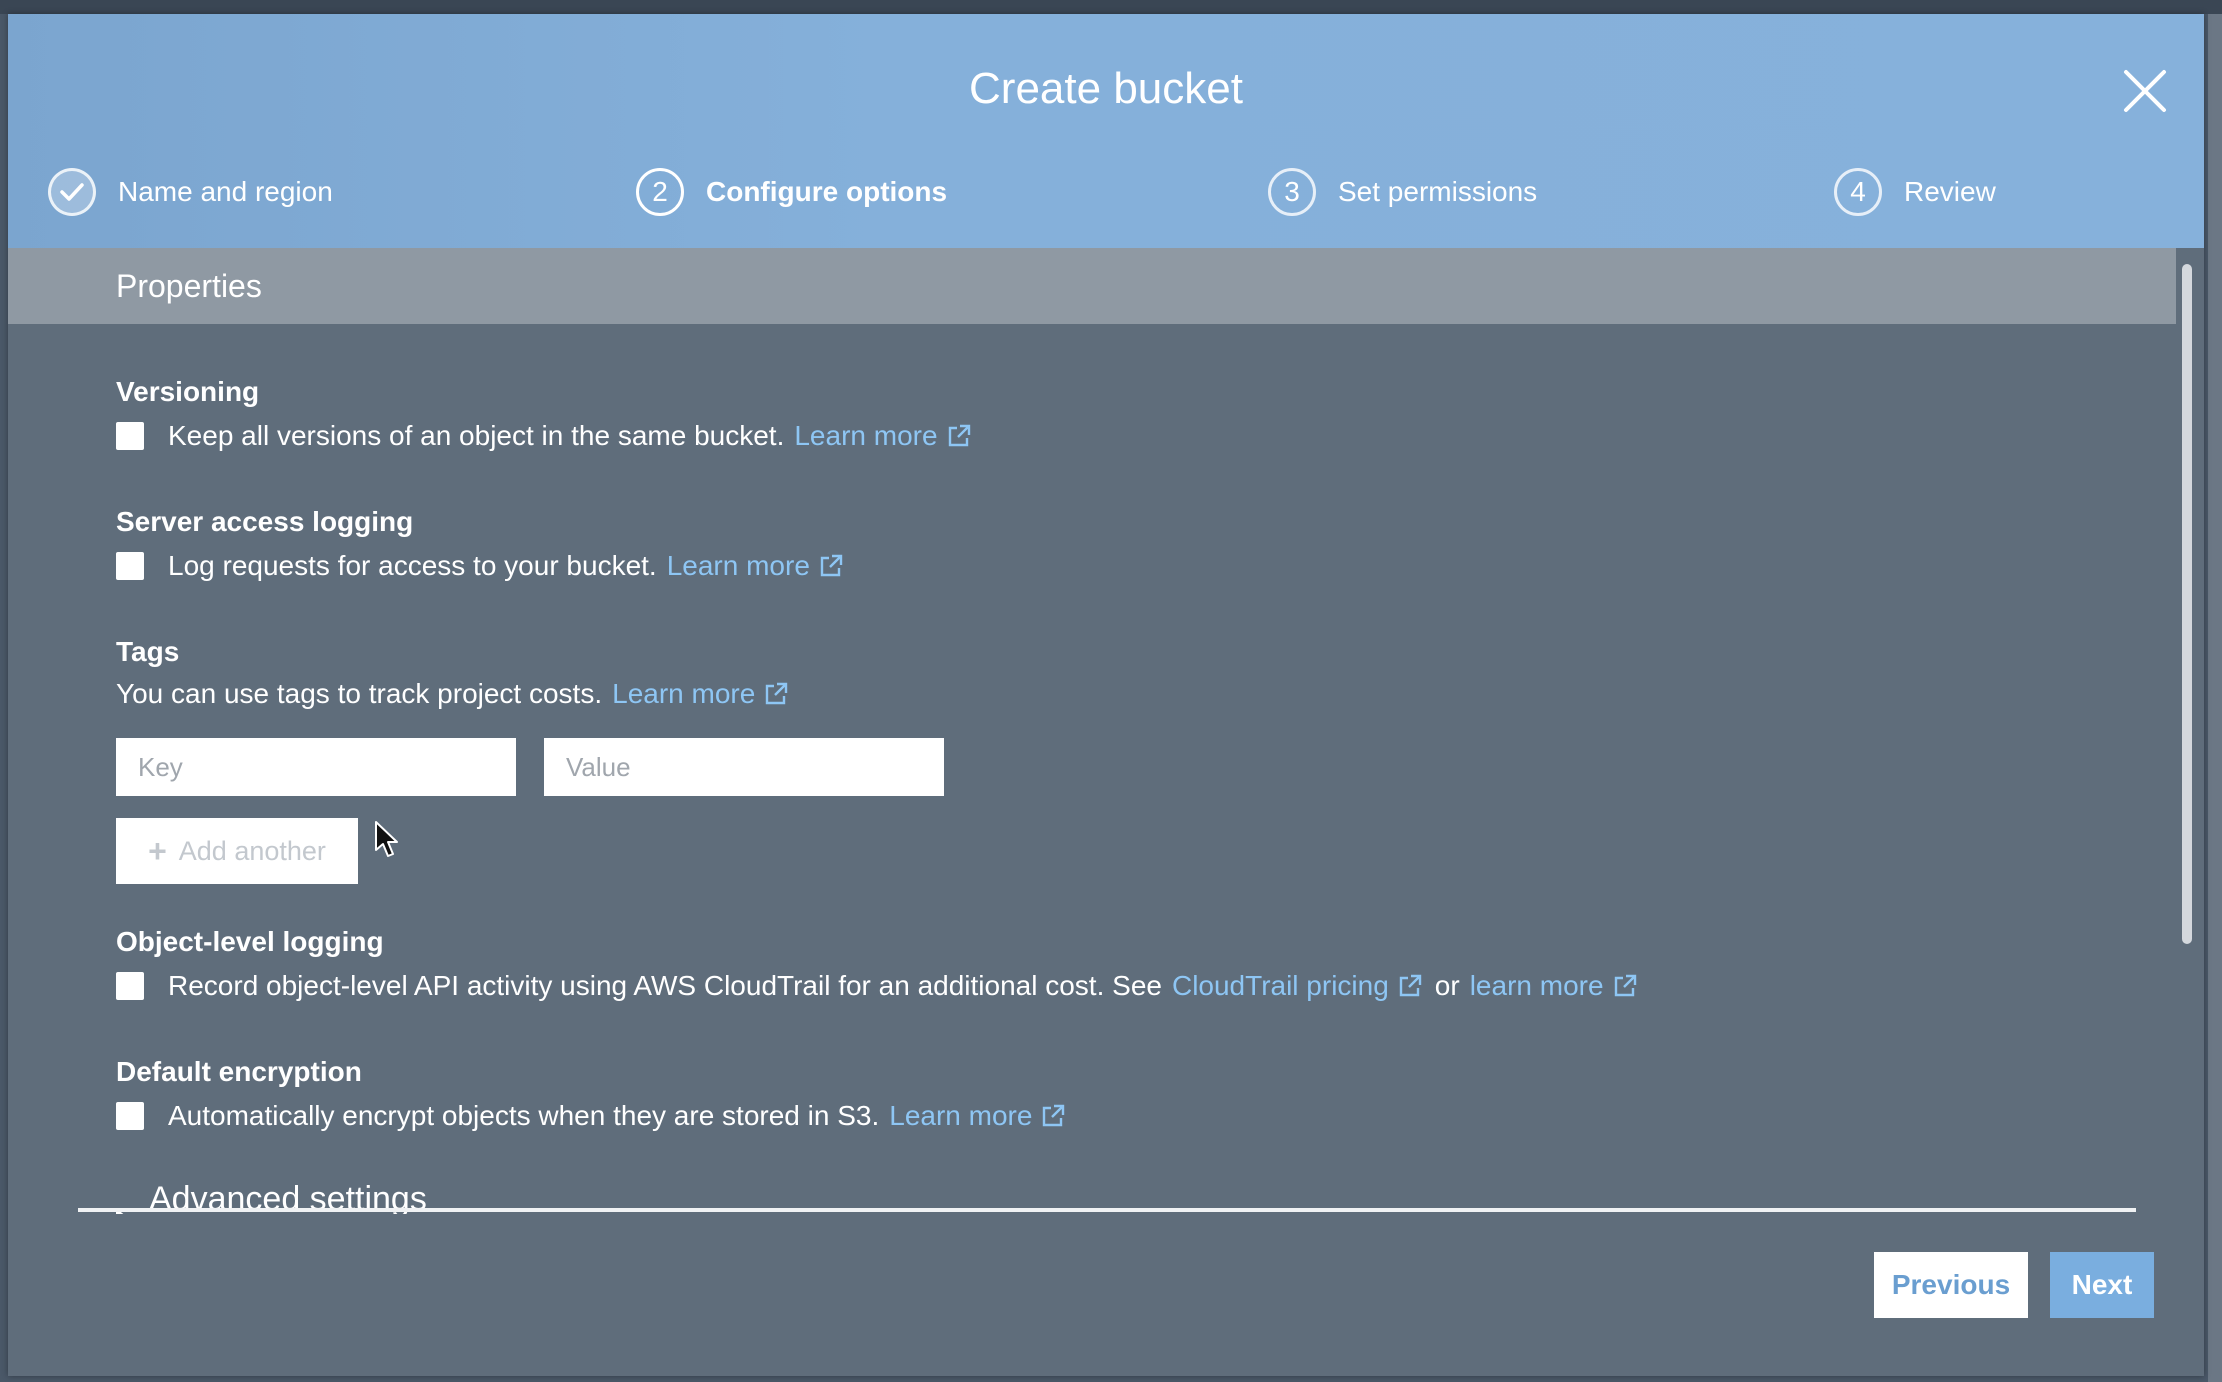 This screenshot has height=1382, width=2222. What do you see at coordinates (1447, 985) in the screenshot?
I see `or-text: or` at bounding box center [1447, 985].